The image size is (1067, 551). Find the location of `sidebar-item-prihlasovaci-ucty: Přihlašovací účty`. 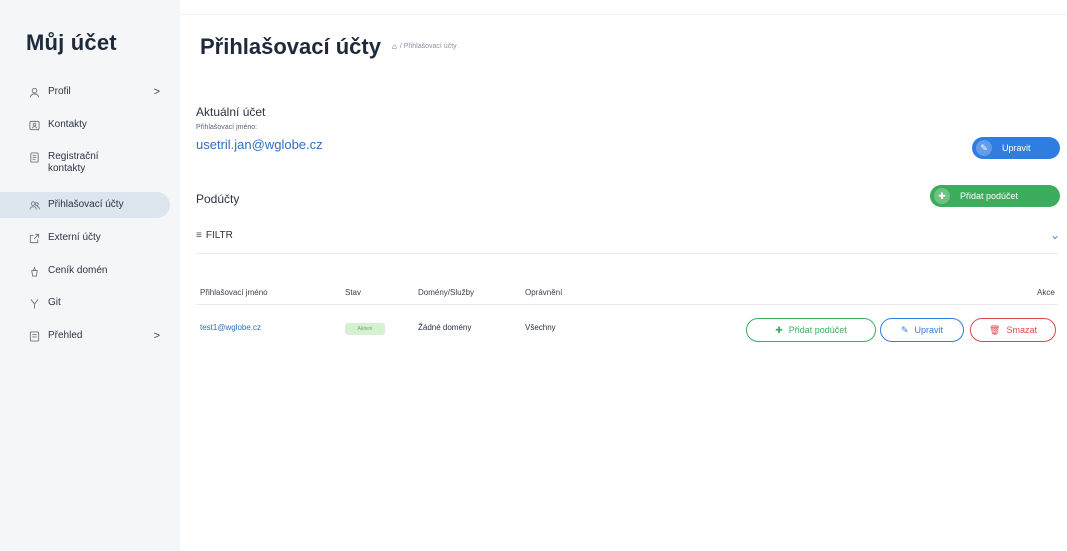

sidebar-item-prihlasovaci-ucty: Přihlašovací účty is located at coordinates (85, 205).